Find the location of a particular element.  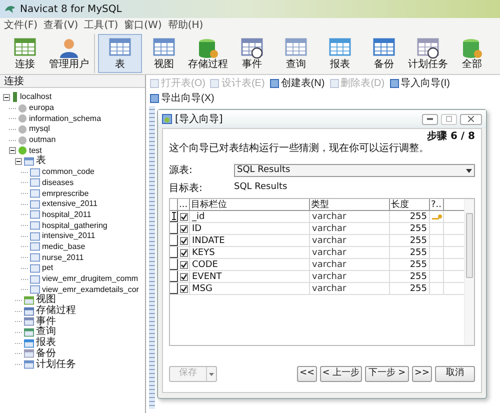

tree-item: nurse_2011 is located at coordinates (63, 258).